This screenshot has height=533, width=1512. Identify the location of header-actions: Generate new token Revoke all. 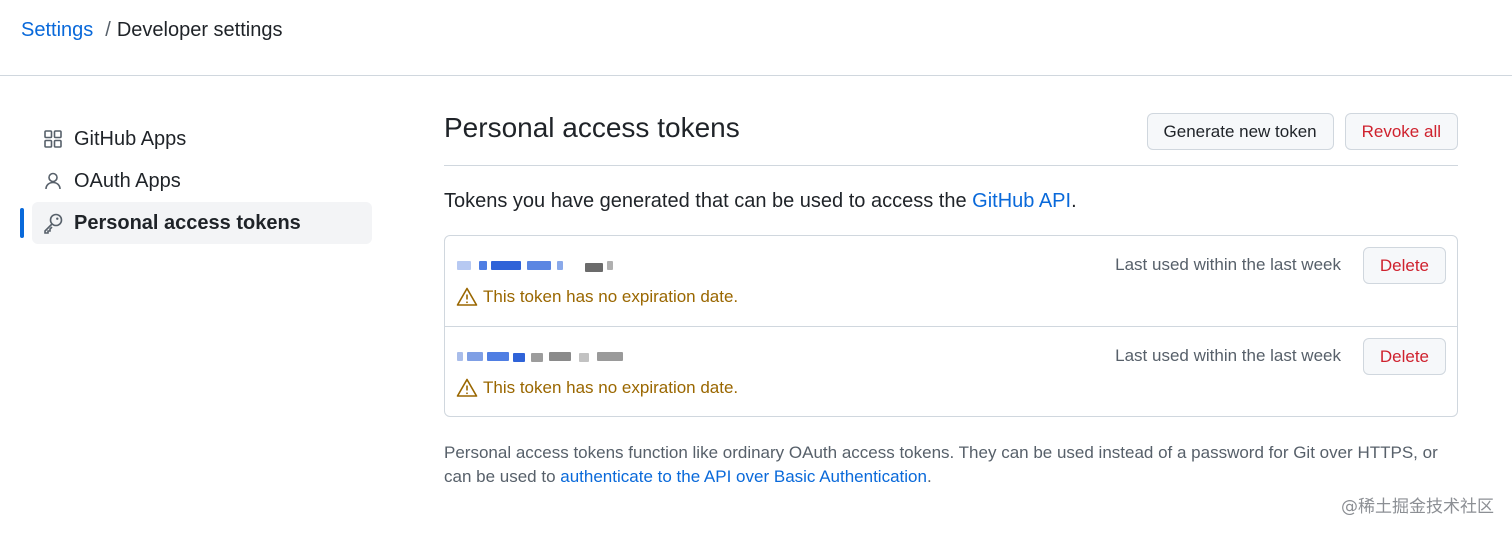
(1302, 131).